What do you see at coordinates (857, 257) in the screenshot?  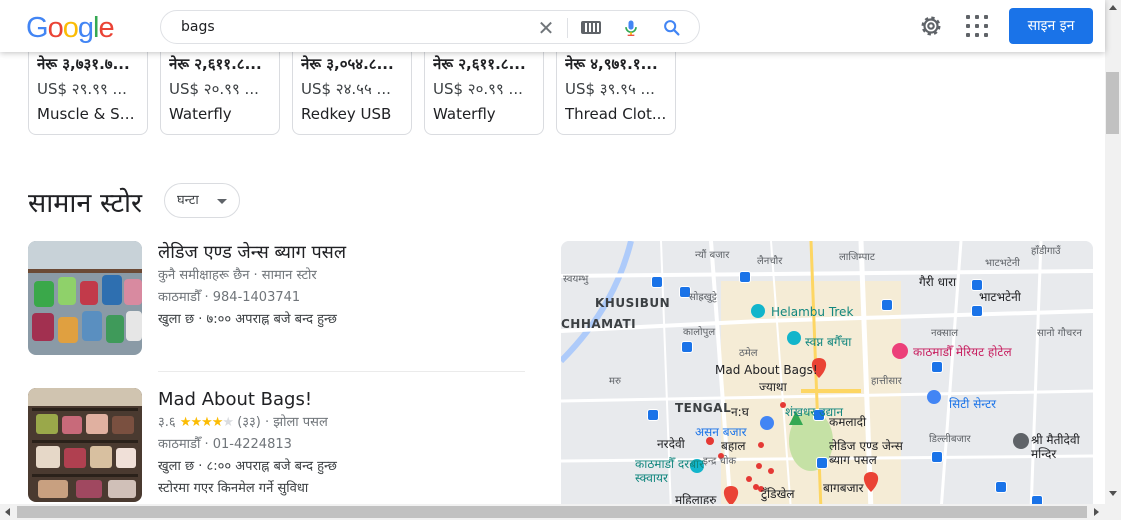 I see `map-label: लाजिम्पाट` at bounding box center [857, 257].